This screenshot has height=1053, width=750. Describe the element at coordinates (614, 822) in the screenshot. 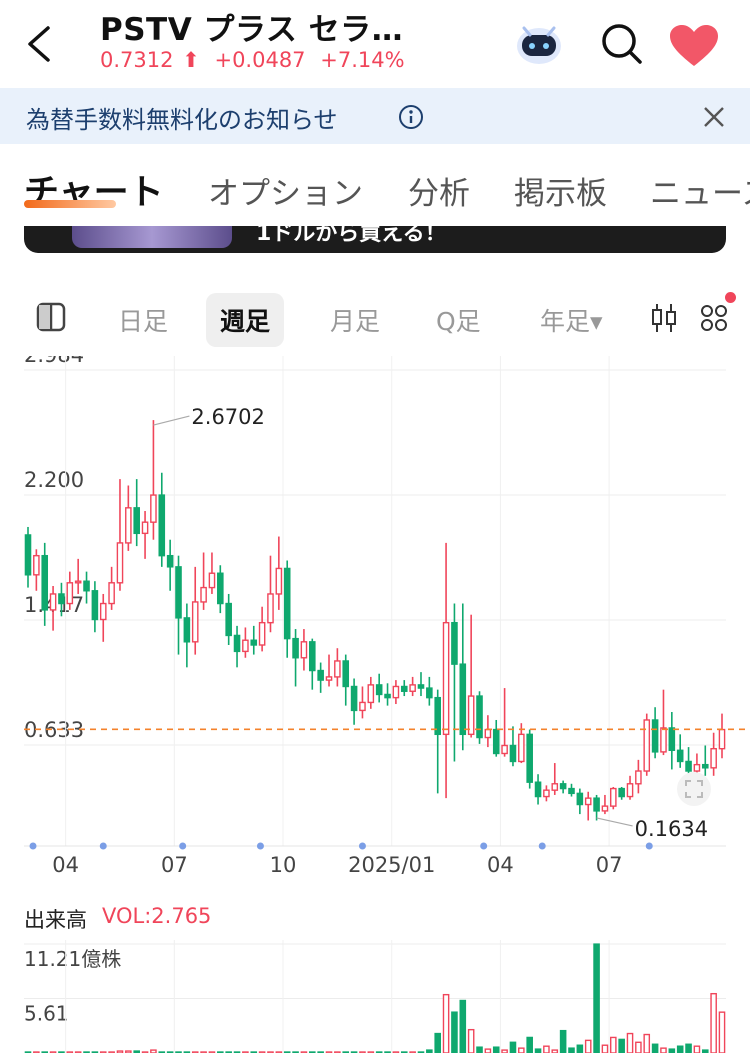

I see `min-label-leader` at that location.